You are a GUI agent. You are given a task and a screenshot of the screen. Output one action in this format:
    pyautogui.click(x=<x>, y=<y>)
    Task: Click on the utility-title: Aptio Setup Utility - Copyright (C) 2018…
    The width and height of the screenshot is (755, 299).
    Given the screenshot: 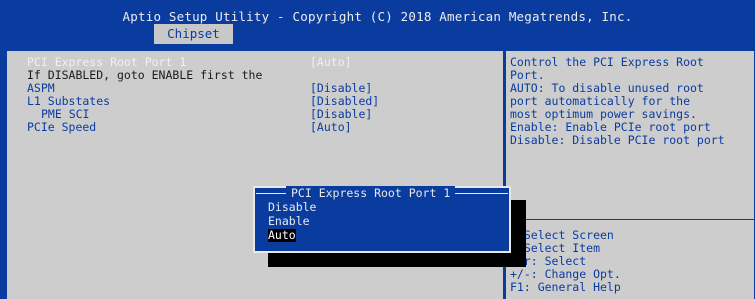 What is the action you would take?
    pyautogui.click(x=377, y=16)
    